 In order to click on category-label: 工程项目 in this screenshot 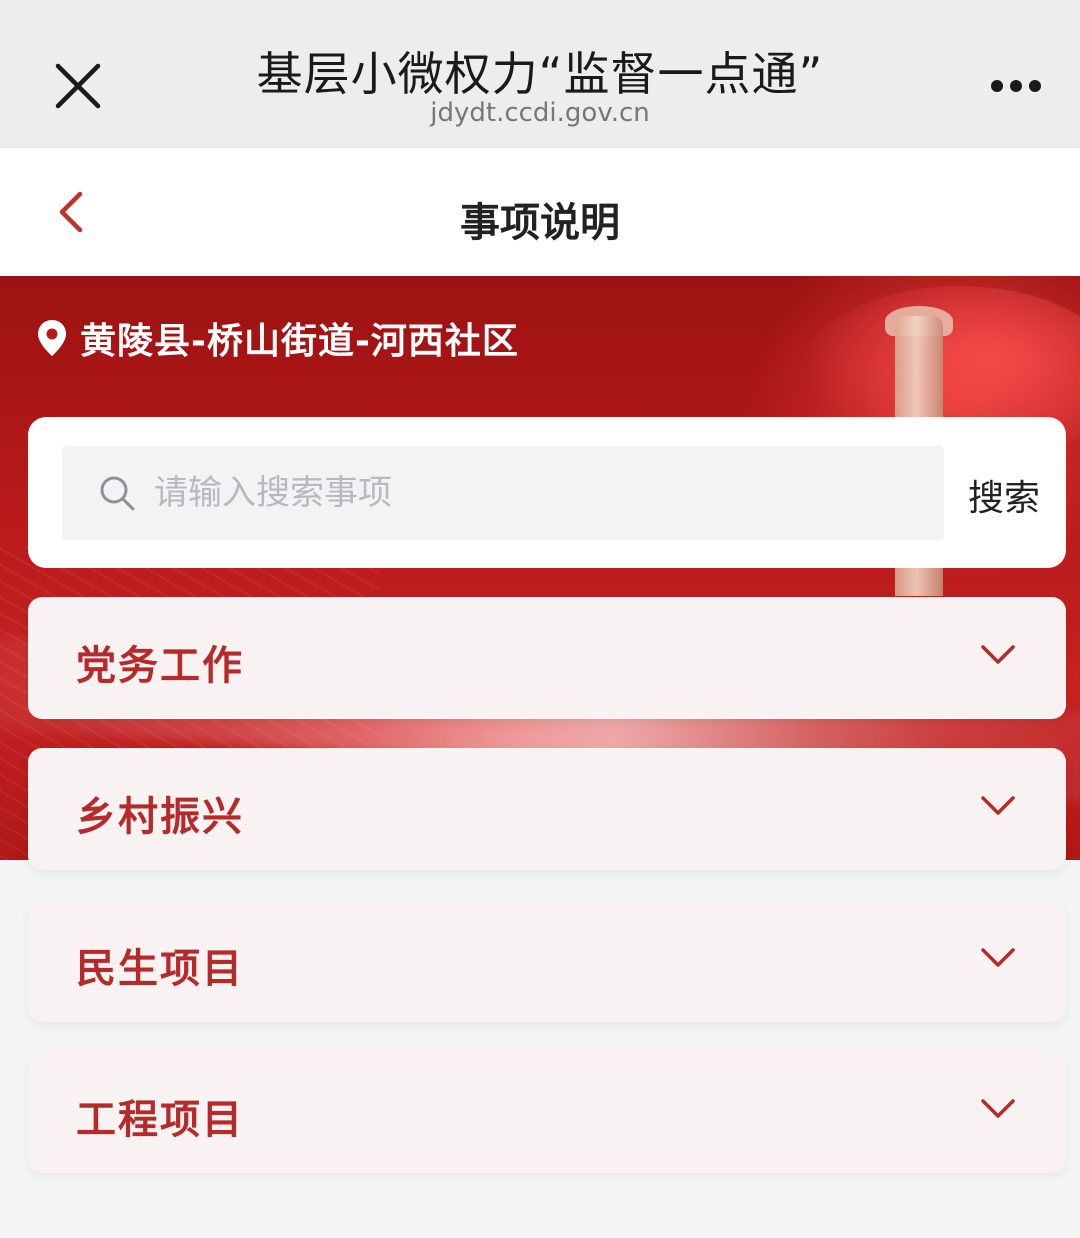, I will do `click(160, 1120)`.